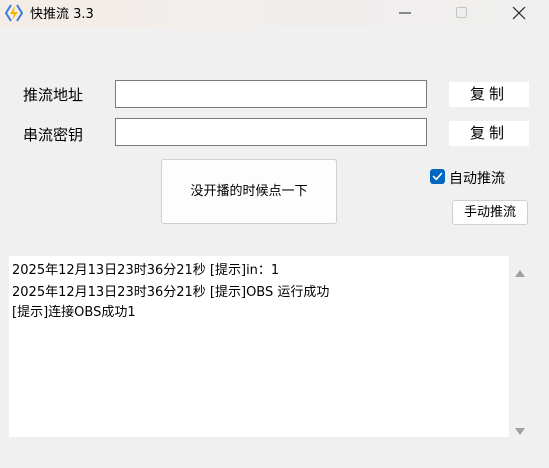 Image resolution: width=549 pixels, height=468 pixels. I want to click on minimize-icon, so click(405, 13).